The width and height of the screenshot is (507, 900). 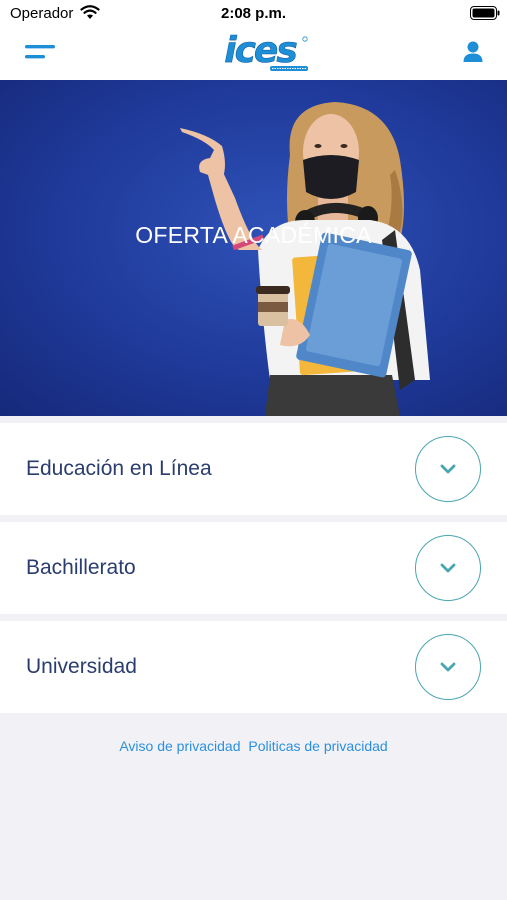 What do you see at coordinates (485, 13) in the screenshot?
I see `battery-icon` at bounding box center [485, 13].